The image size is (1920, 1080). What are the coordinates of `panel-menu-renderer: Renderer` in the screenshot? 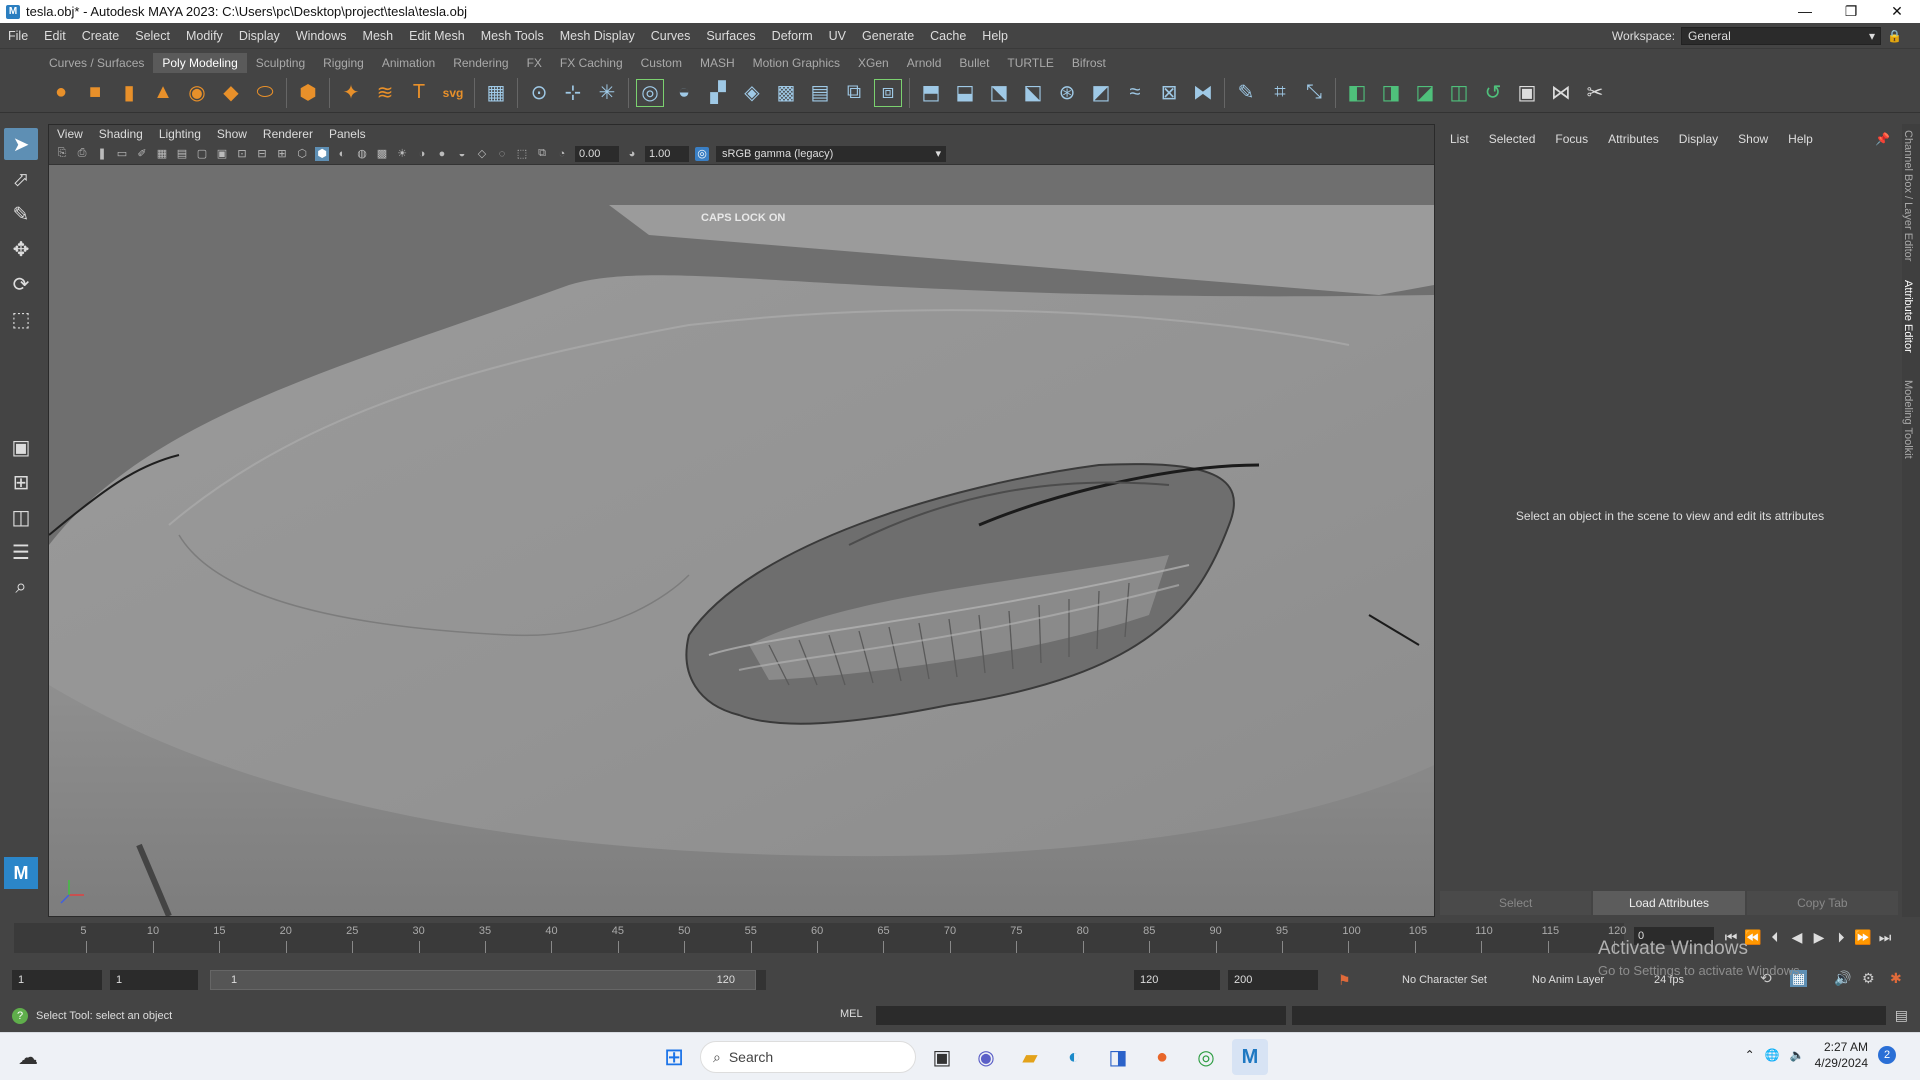 It's located at (288, 134).